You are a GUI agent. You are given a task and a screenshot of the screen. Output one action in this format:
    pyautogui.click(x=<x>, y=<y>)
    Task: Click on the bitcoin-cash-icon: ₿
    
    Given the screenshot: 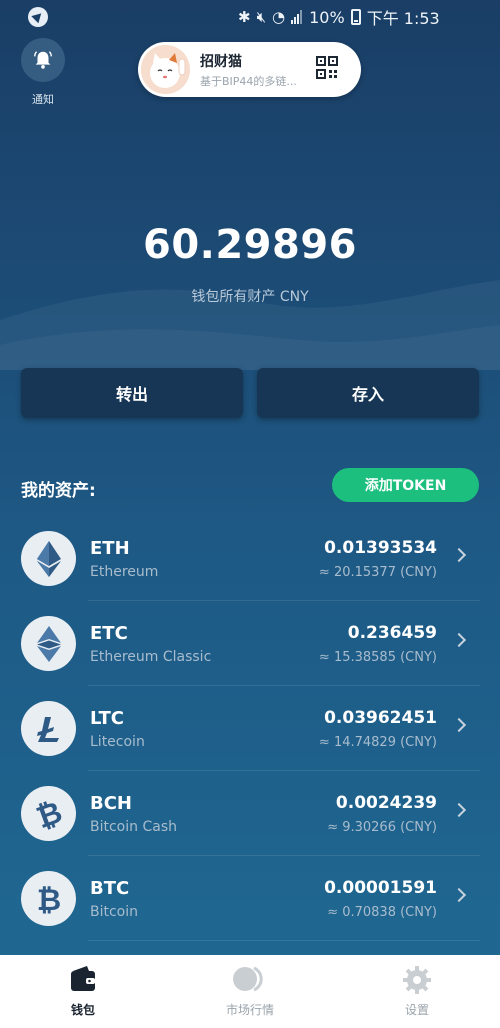 What is the action you would take?
    pyautogui.click(x=48, y=813)
    